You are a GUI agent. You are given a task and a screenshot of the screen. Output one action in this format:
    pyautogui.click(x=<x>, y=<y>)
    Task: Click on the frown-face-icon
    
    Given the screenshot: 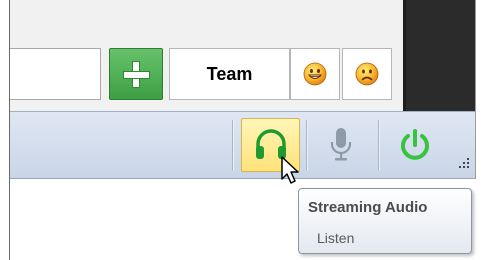 What is the action you would take?
    pyautogui.click(x=367, y=74)
    